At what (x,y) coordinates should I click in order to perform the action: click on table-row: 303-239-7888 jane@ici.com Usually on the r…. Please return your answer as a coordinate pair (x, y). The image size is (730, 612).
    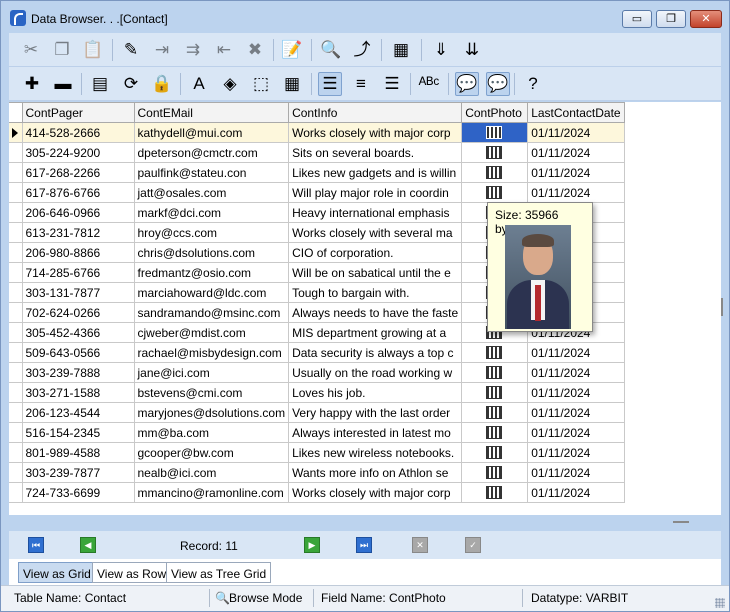
    Looking at the image, I should click on (317, 372).